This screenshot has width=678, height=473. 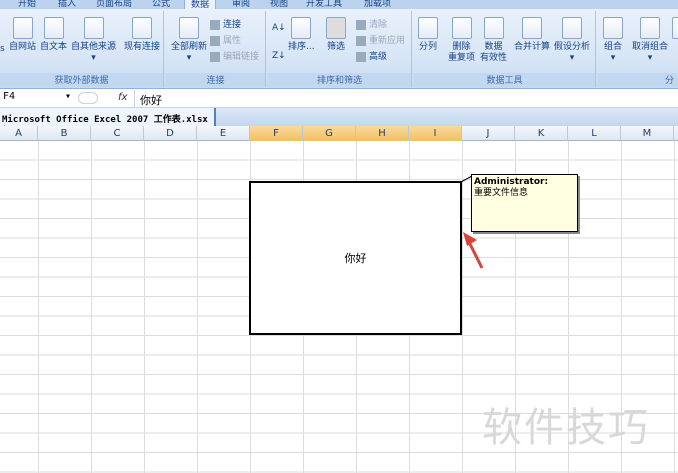 I want to click on column-header-f: F, so click(x=276, y=133).